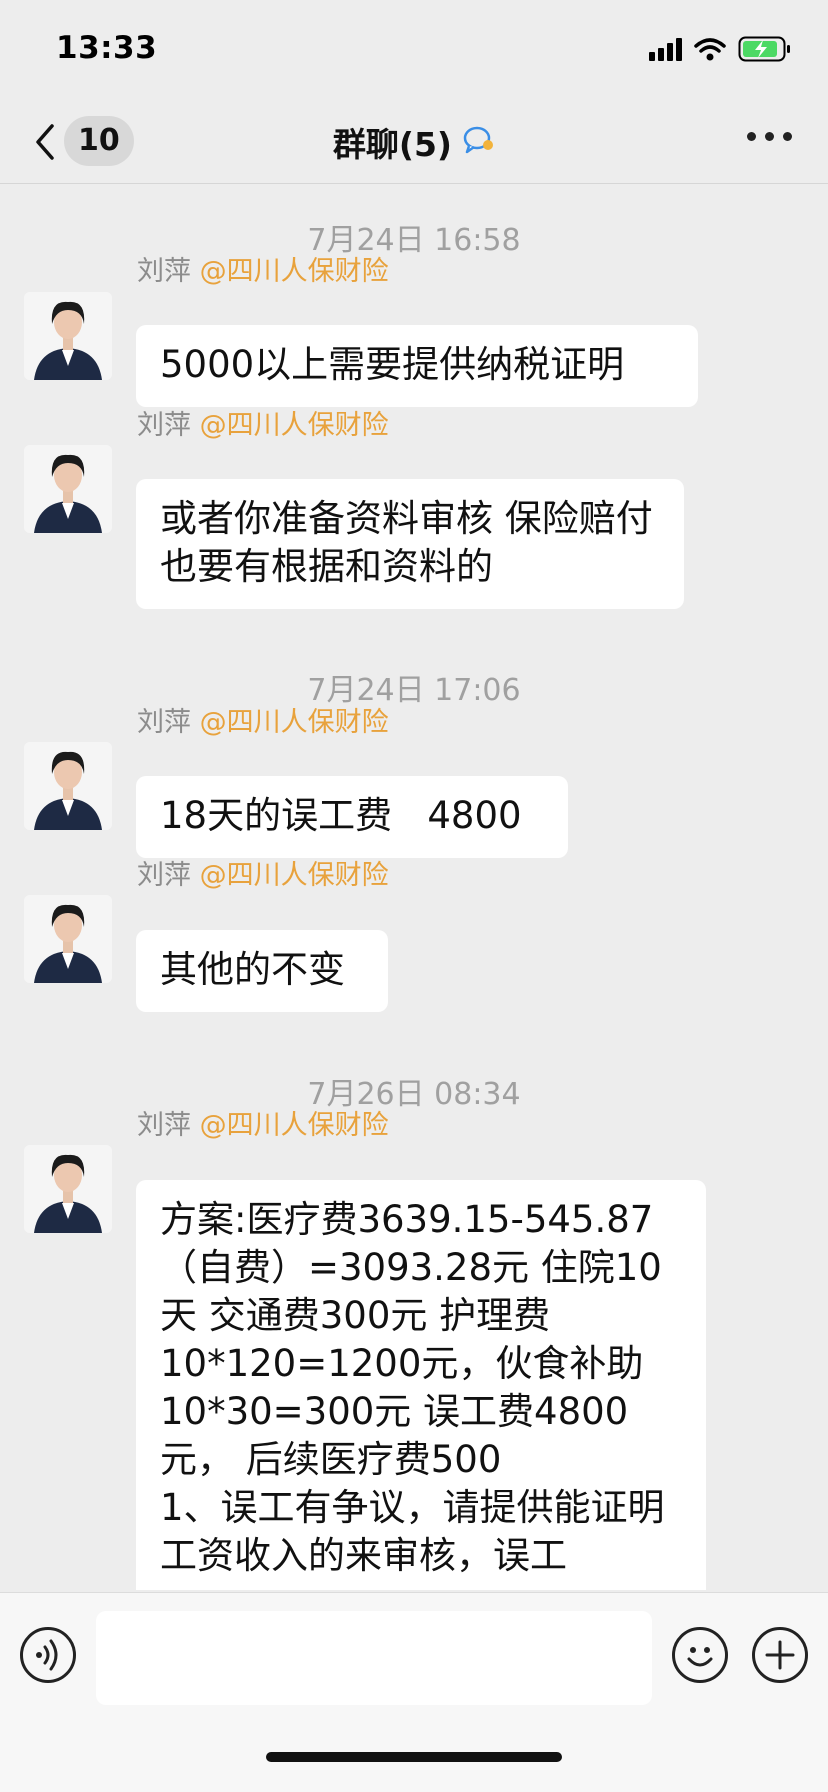 The height and width of the screenshot is (1792, 828). I want to click on message-text: 其他的不变, so click(252, 969).